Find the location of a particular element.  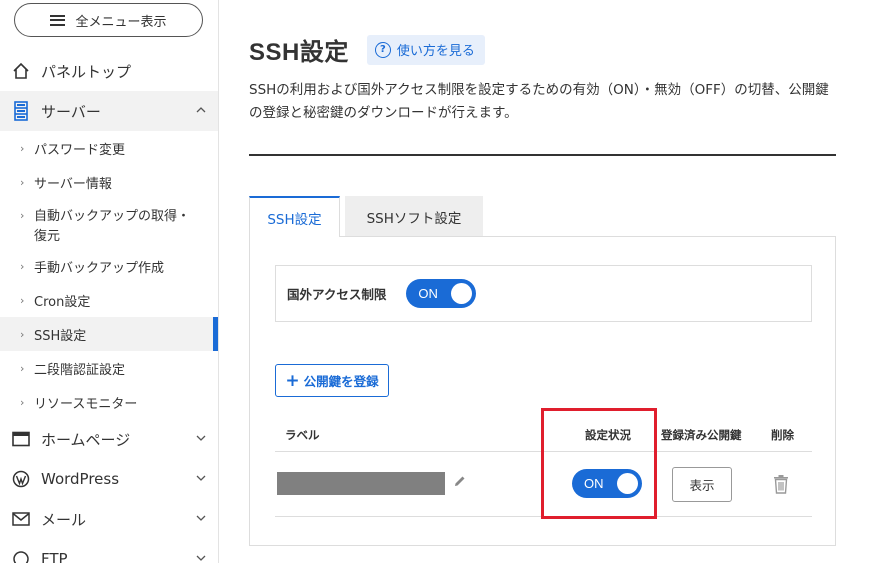

sidebar-item-label: ホームページ is located at coordinates (86, 439).